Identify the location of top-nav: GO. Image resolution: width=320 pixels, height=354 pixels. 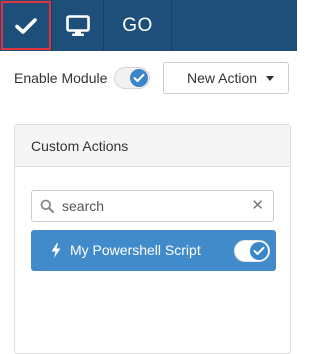
(148, 25).